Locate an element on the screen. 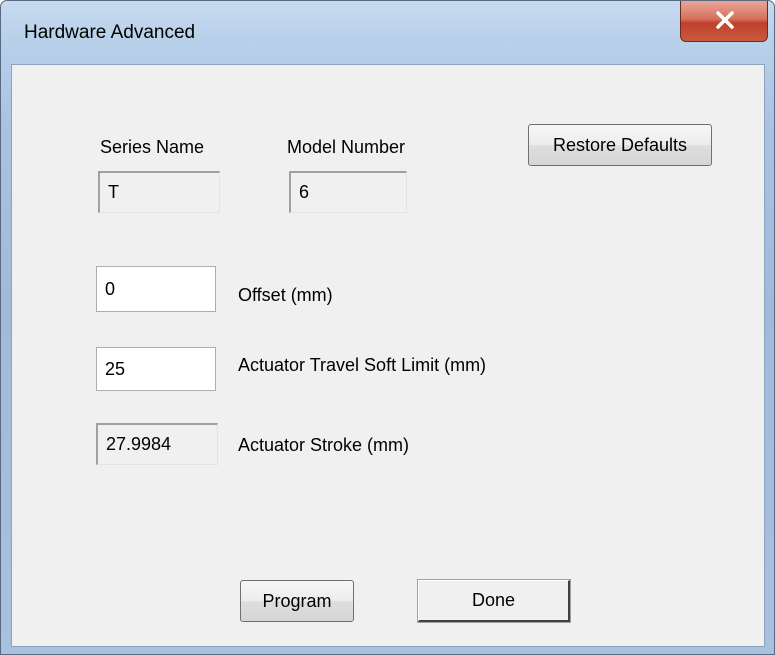 This screenshot has width=775, height=655. offset-label: Offset (mm) is located at coordinates (285, 295).